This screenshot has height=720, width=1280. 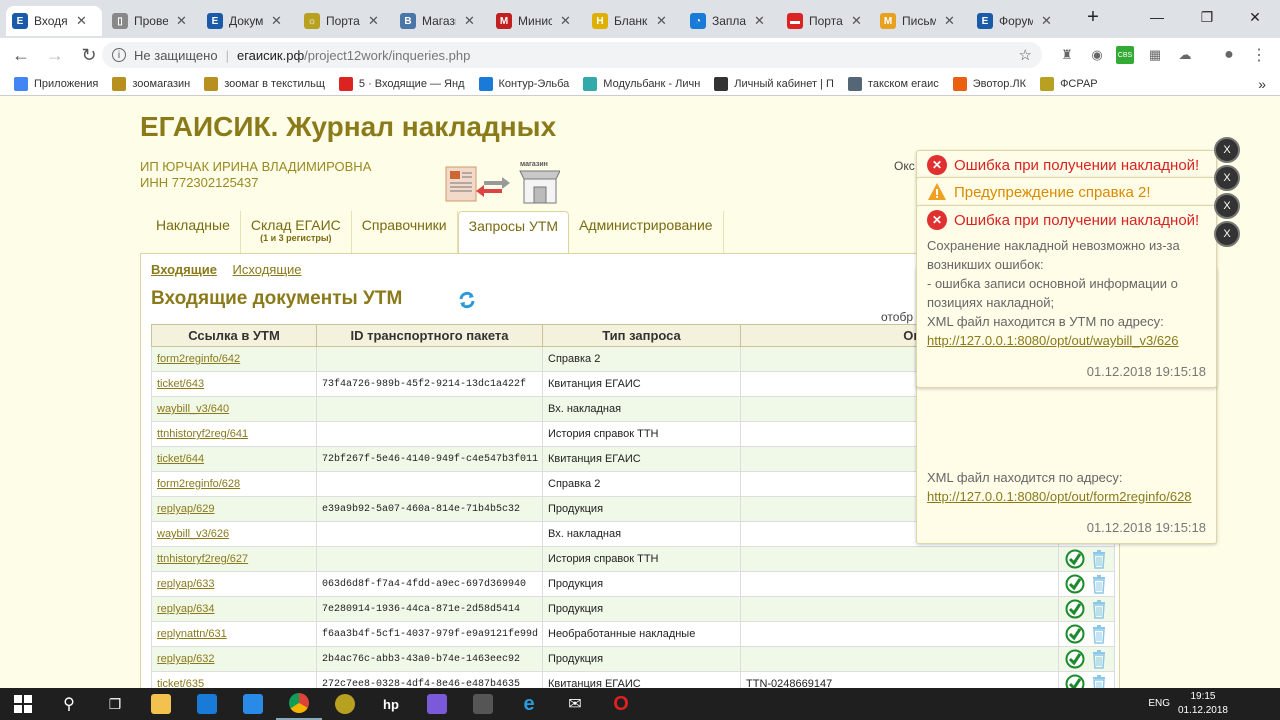 What do you see at coordinates (922, 21) in the screenshot?
I see `browser-tab: M Письм ✕` at bounding box center [922, 21].